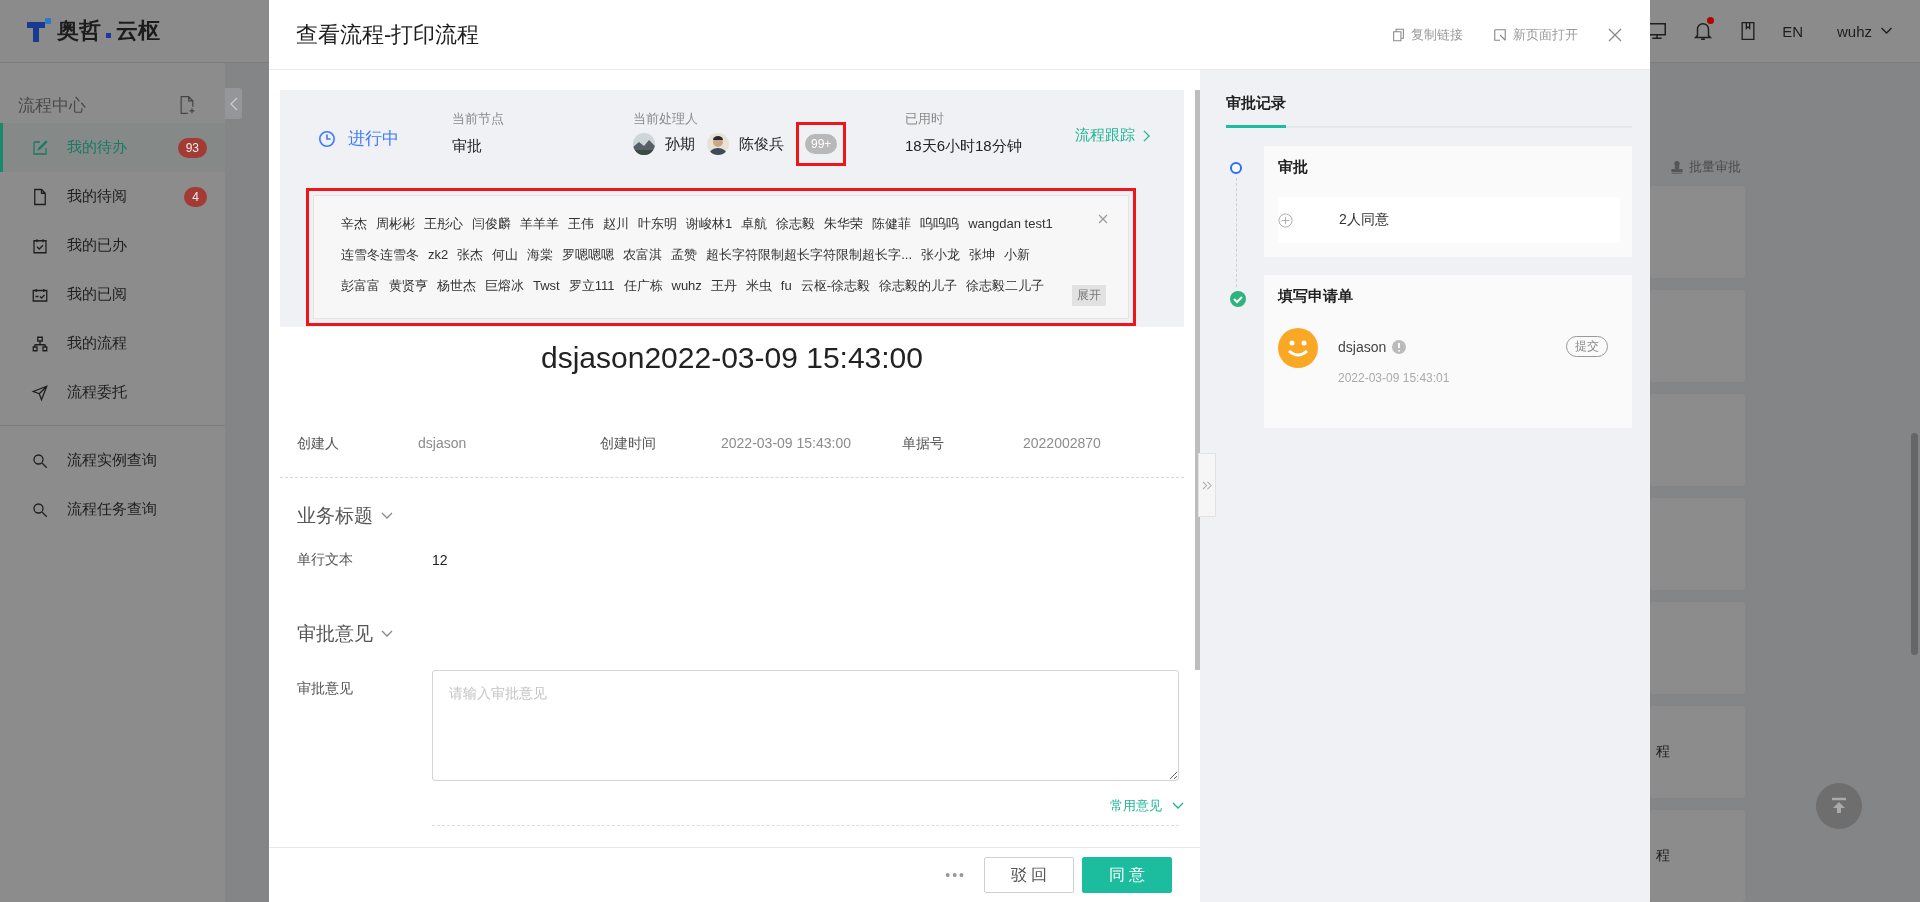 The width and height of the screenshot is (1920, 902). I want to click on handler-name: 羊羊羊, so click(539, 223).